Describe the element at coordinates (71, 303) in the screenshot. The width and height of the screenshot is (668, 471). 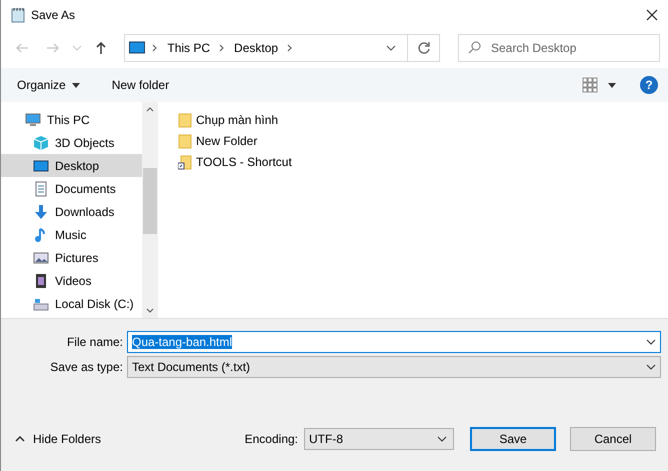
I see `sidebar-item: Local Disk (C:)` at that location.